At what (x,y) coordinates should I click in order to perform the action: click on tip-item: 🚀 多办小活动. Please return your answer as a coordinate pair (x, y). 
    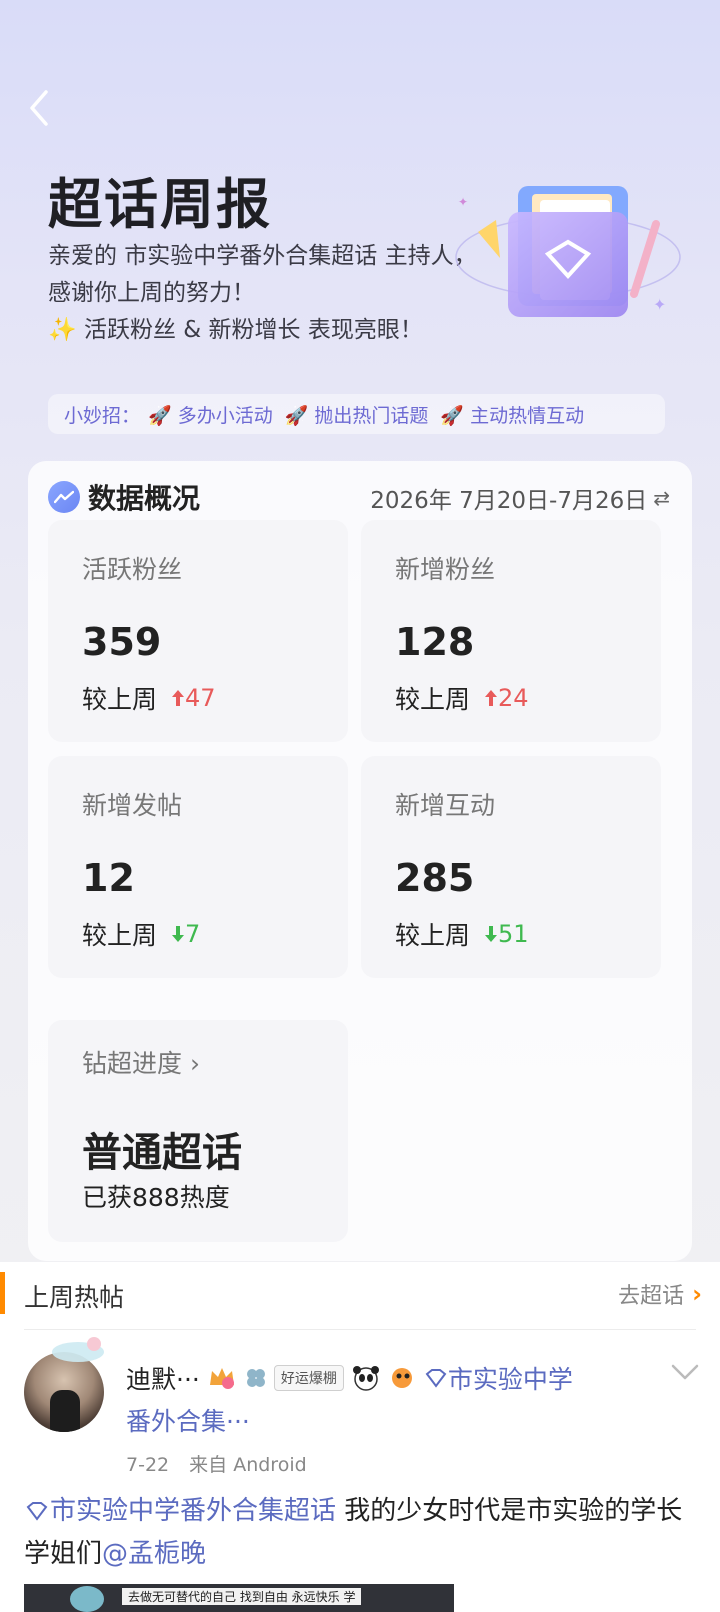
    Looking at the image, I should click on (210, 415).